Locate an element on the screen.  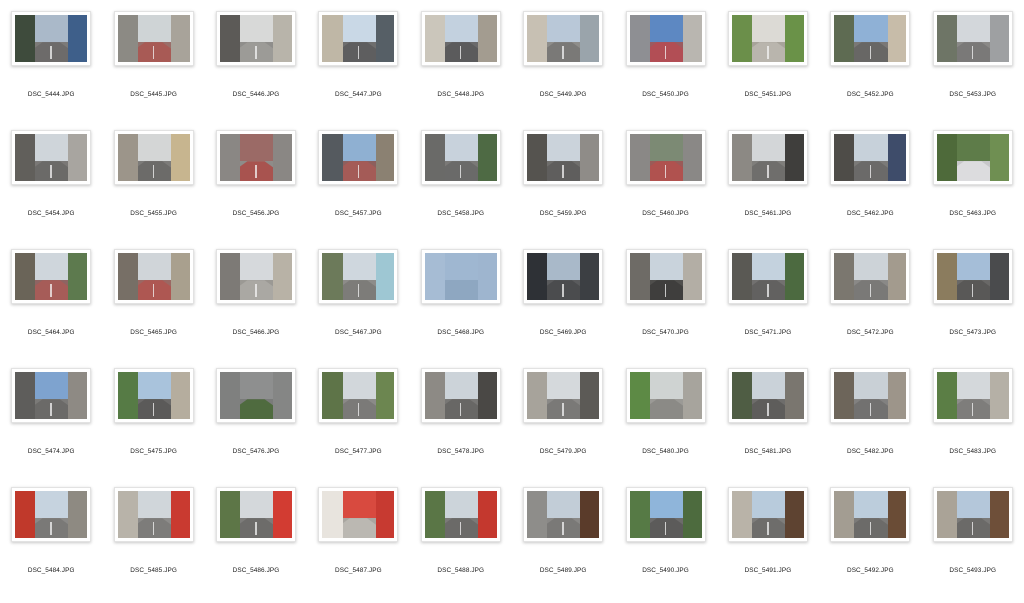
file-item: DSC_5486.JPG is located at coordinates (256, 543).